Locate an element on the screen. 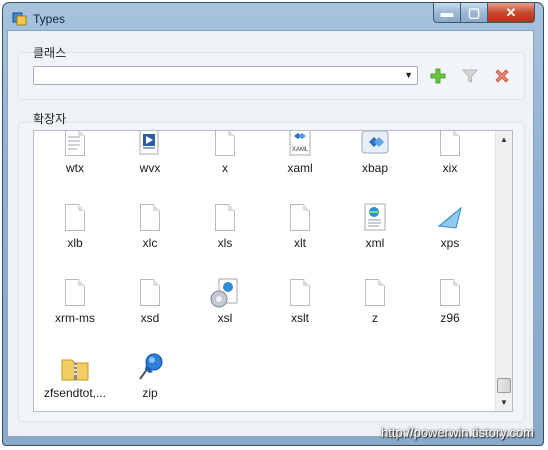 The height and width of the screenshot is (450, 548). list-item-label: x is located at coordinates (225, 168).